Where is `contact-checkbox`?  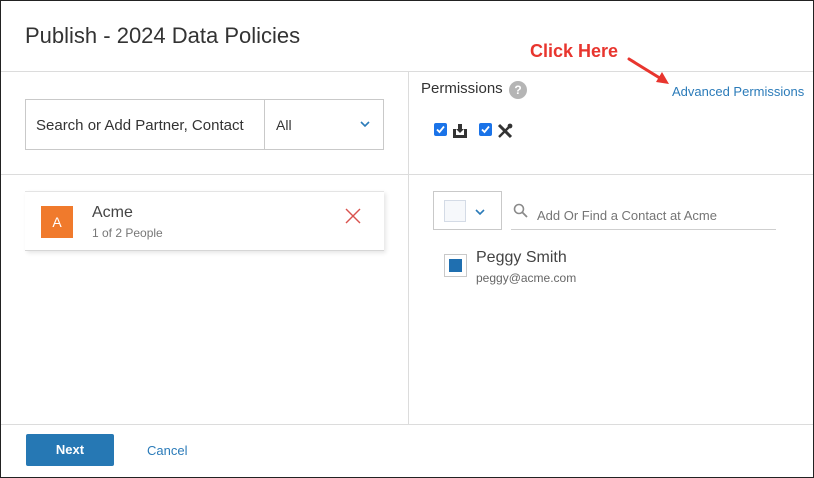
contact-checkbox is located at coordinates (455, 265).